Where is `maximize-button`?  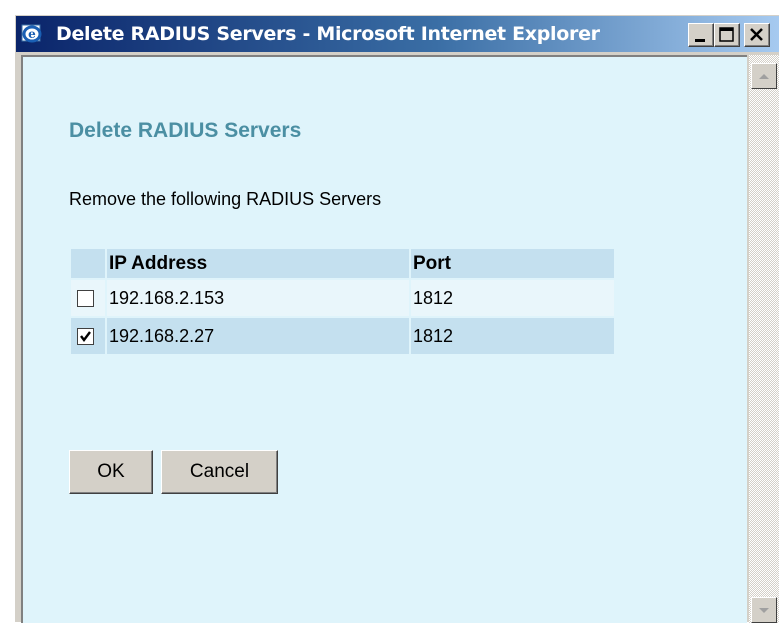 maximize-button is located at coordinates (727, 35).